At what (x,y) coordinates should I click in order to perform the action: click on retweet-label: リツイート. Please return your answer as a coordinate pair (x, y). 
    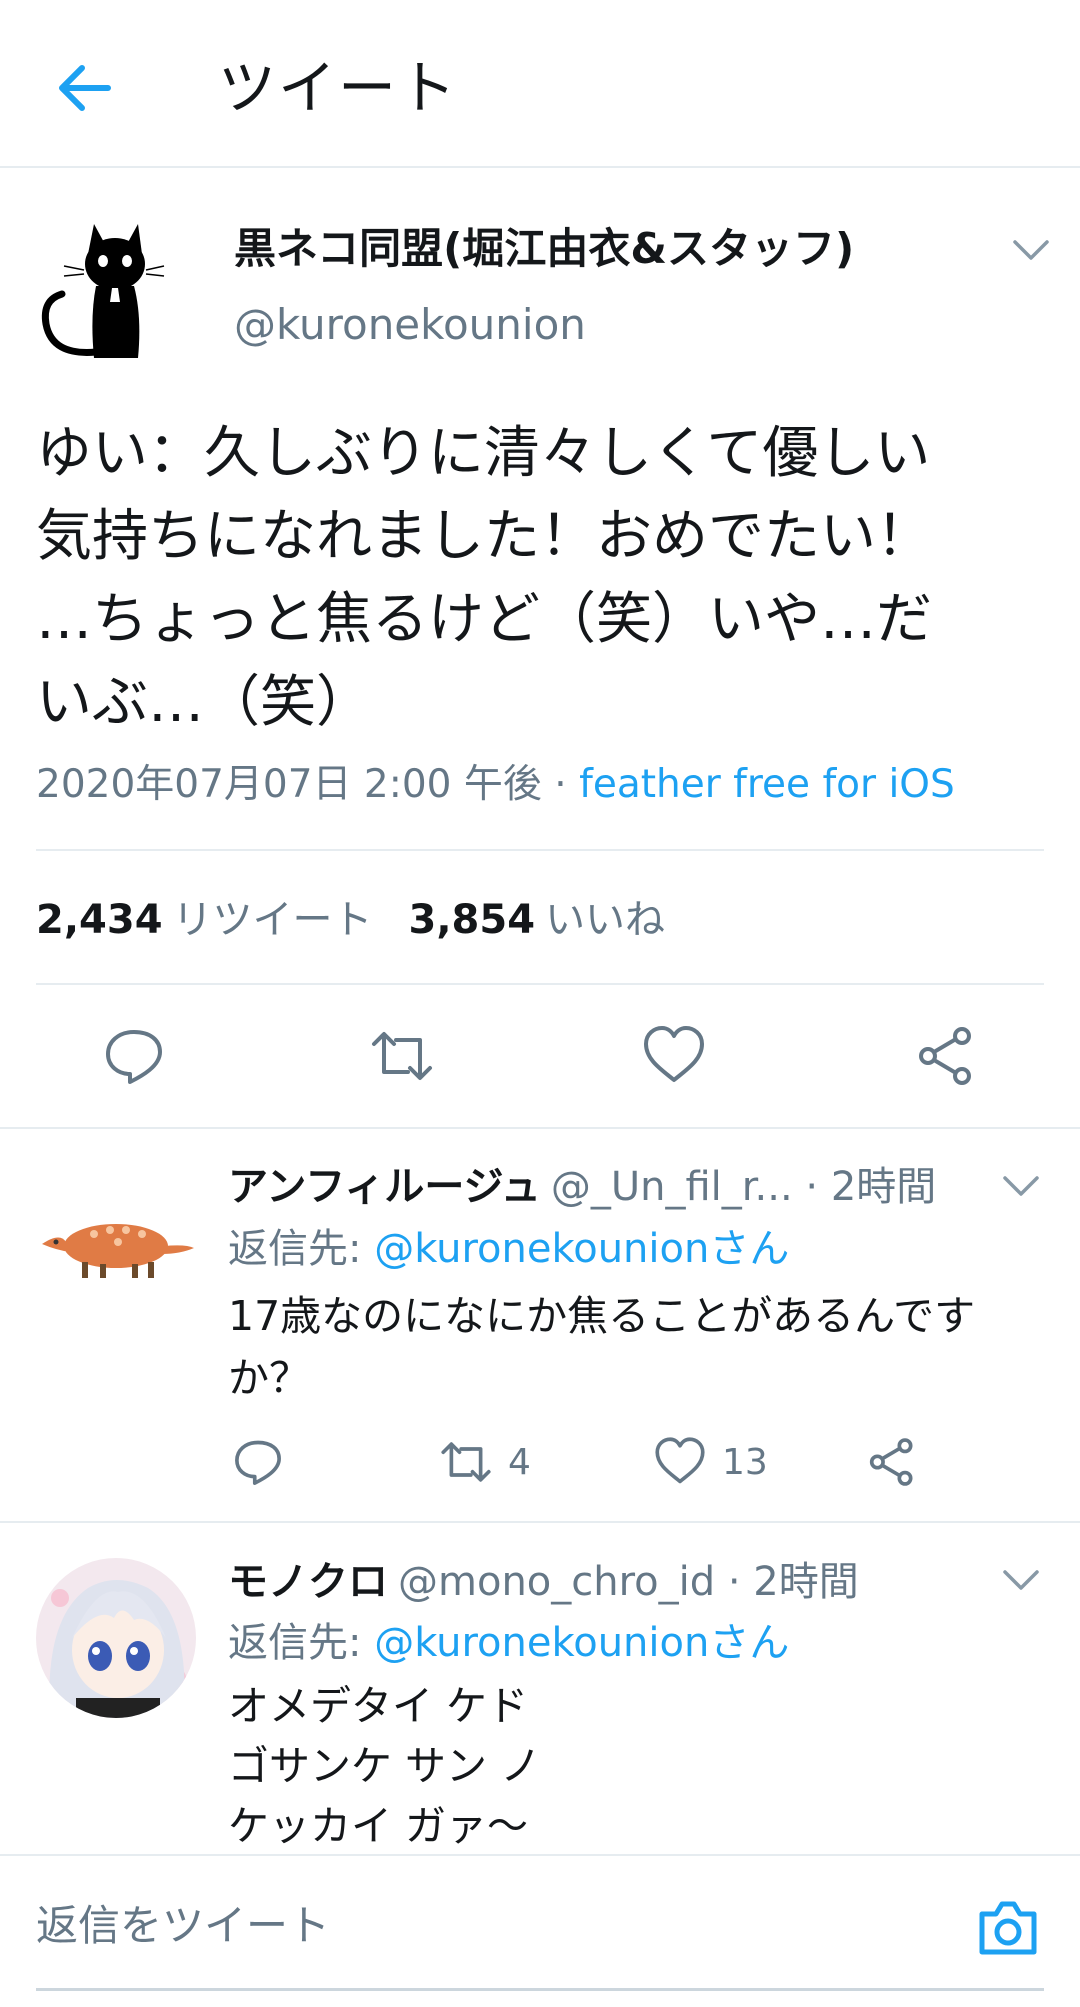
    Looking at the image, I should click on (272, 920).